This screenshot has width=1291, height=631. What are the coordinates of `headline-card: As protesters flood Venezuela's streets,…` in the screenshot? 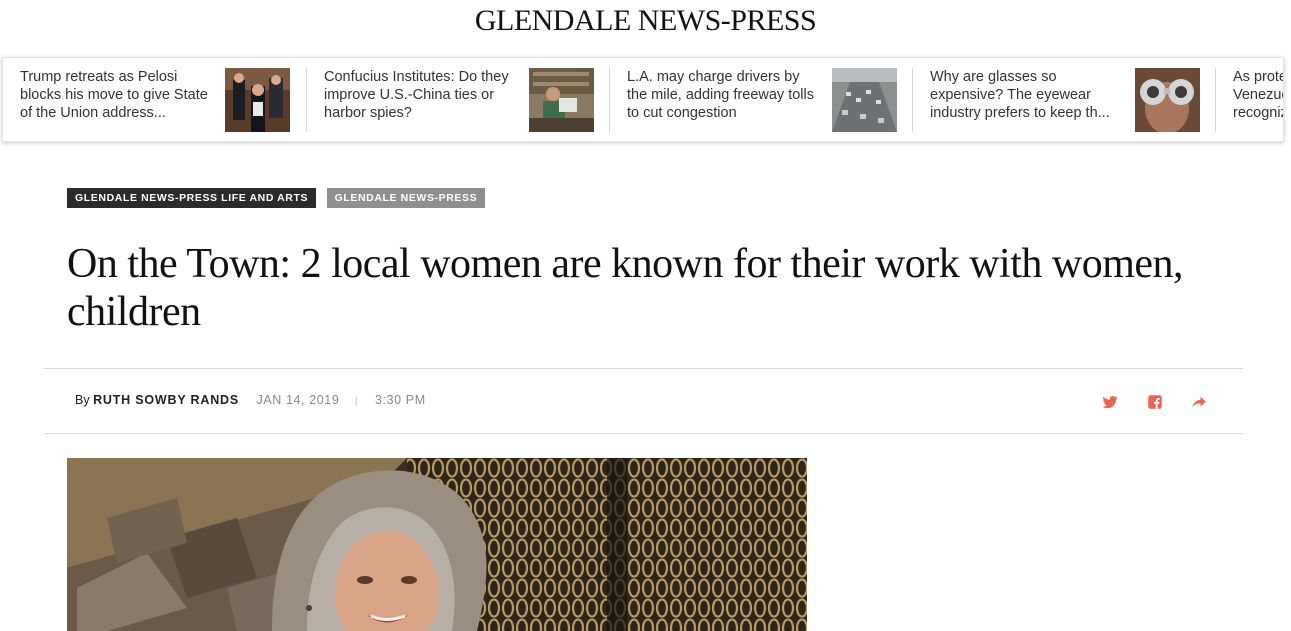 It's located at (1249, 99).